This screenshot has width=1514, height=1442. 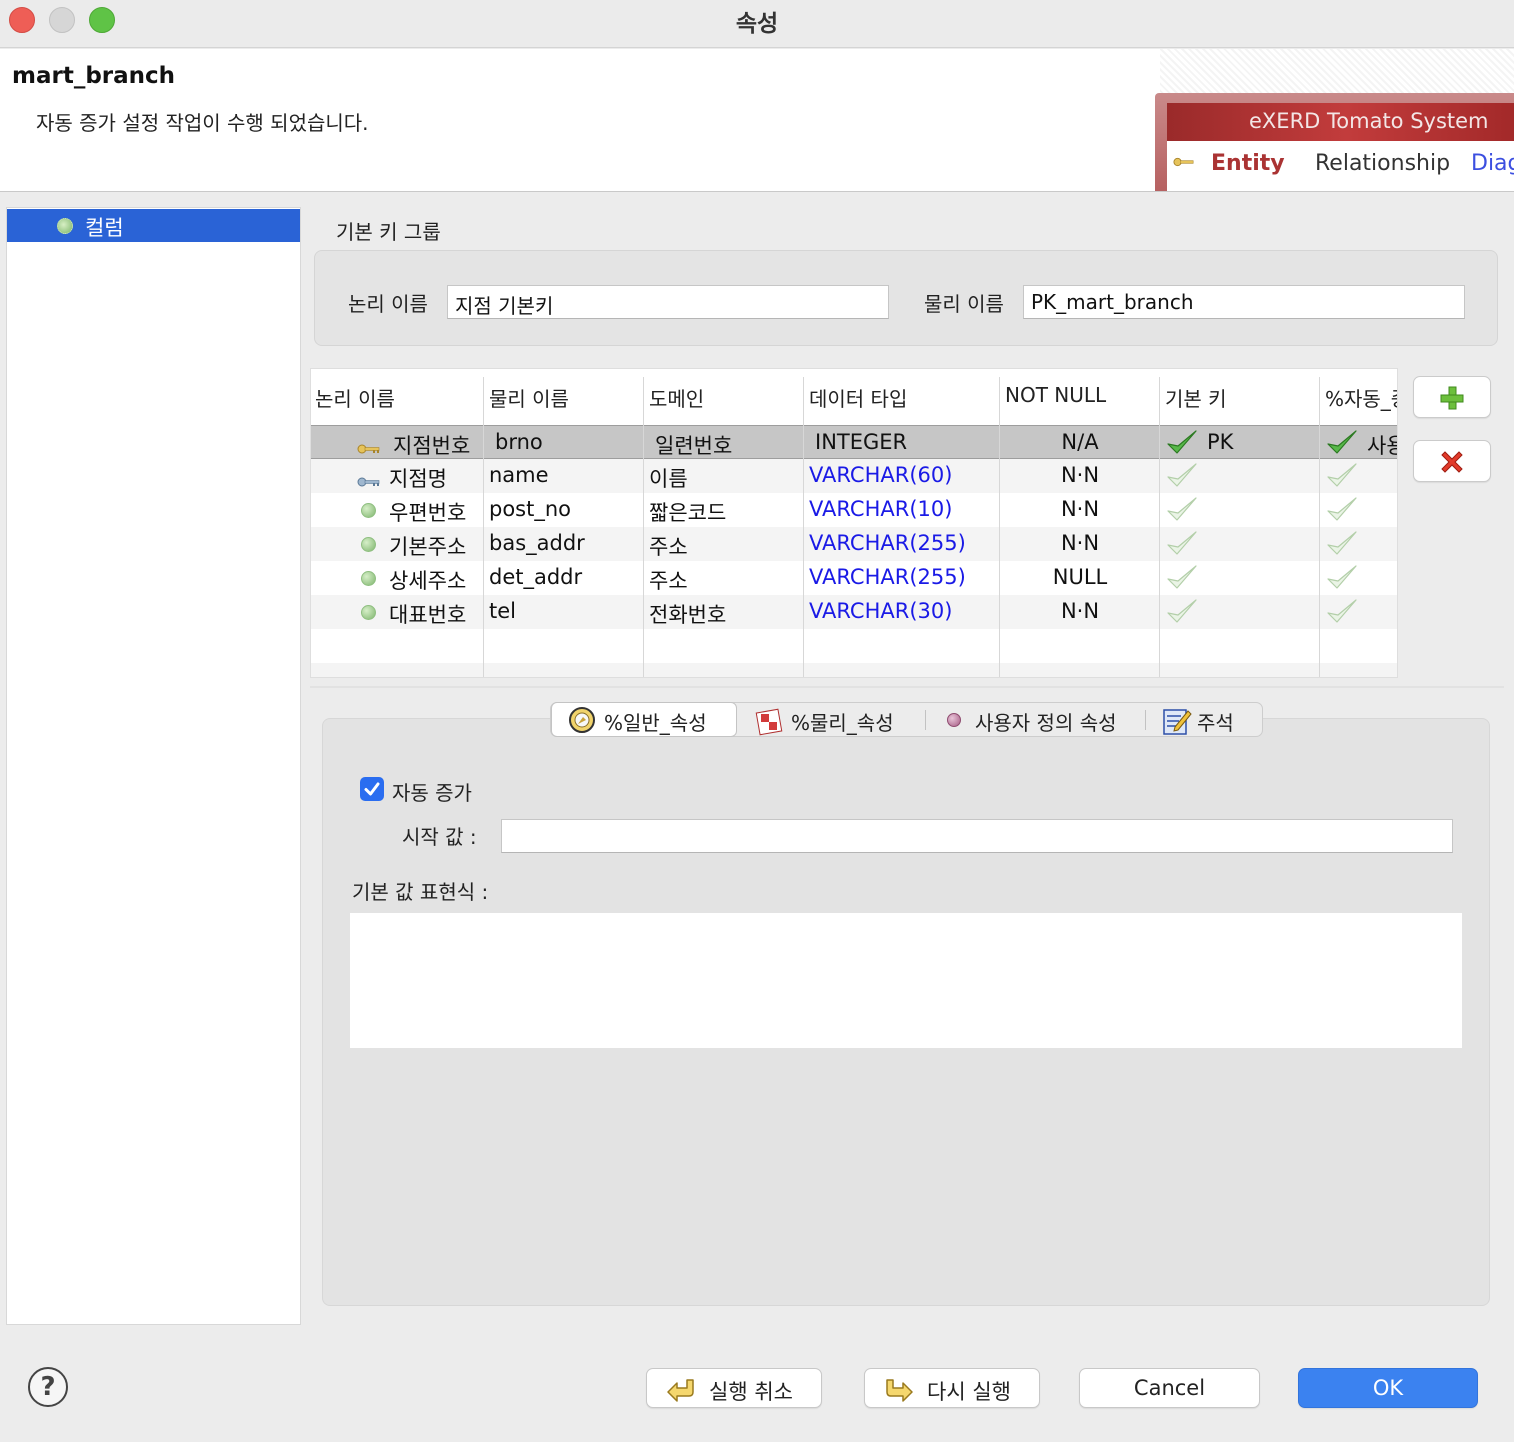 I want to click on brand-tab-diagram: Diag, so click(x=1492, y=163).